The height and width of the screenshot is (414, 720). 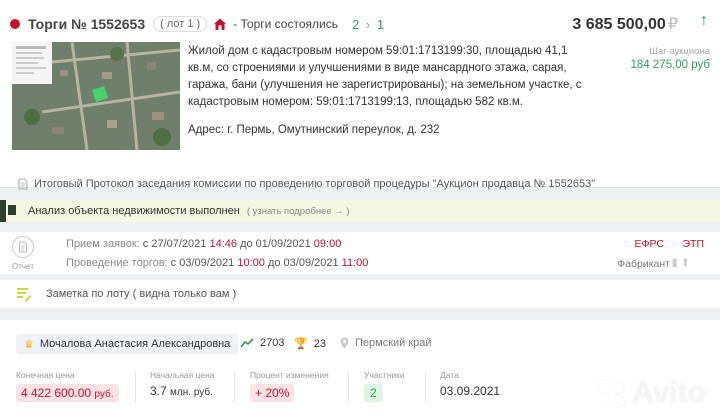 I want to click on region-stat: Пермский край, so click(x=386, y=343).